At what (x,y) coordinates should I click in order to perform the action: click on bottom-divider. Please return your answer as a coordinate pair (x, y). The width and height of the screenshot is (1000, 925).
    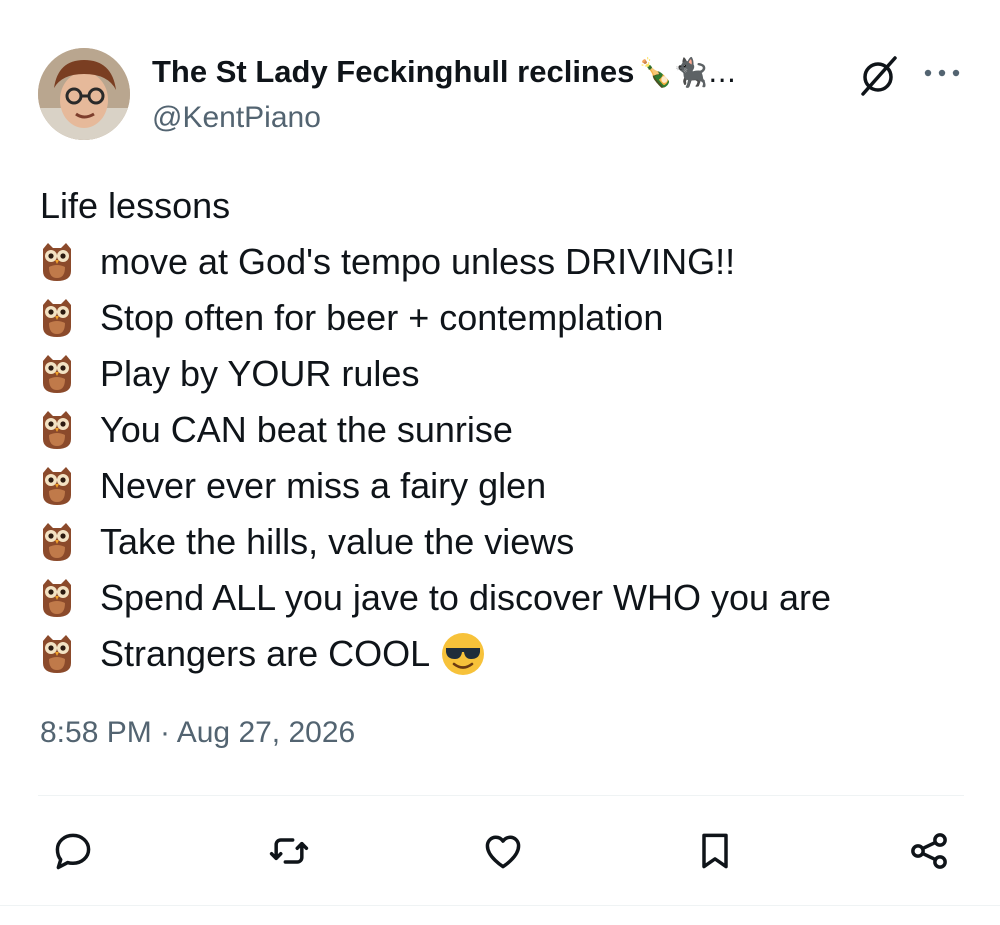
    Looking at the image, I should click on (500, 905).